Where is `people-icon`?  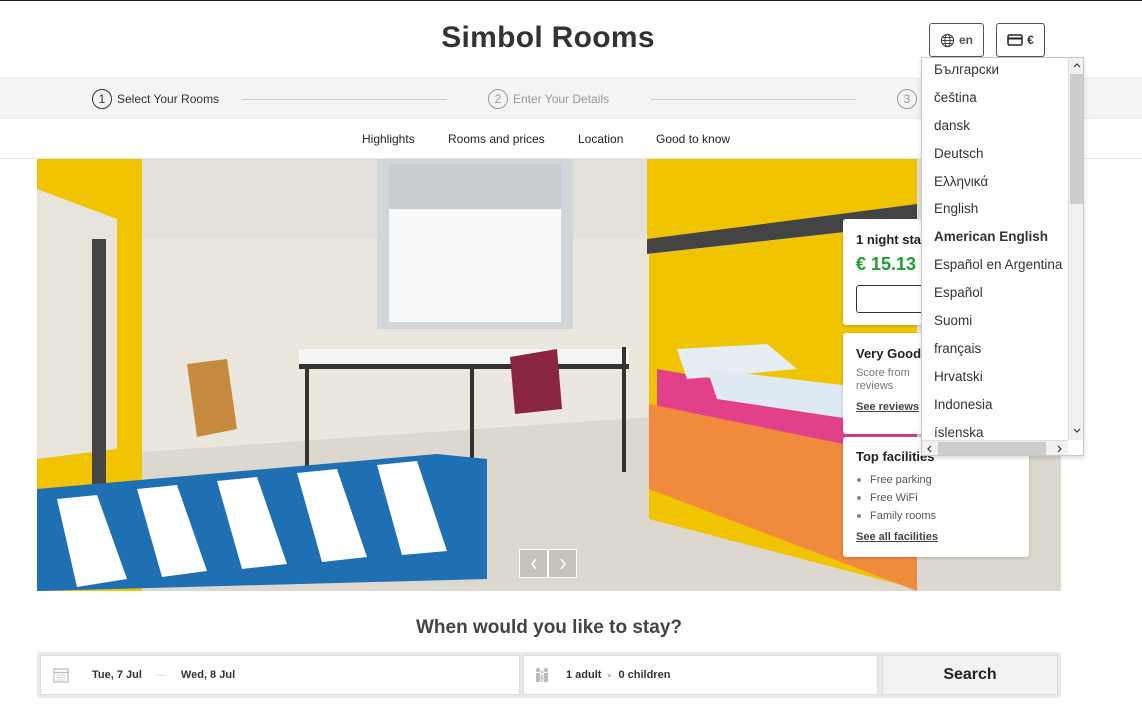
people-icon is located at coordinates (542, 674).